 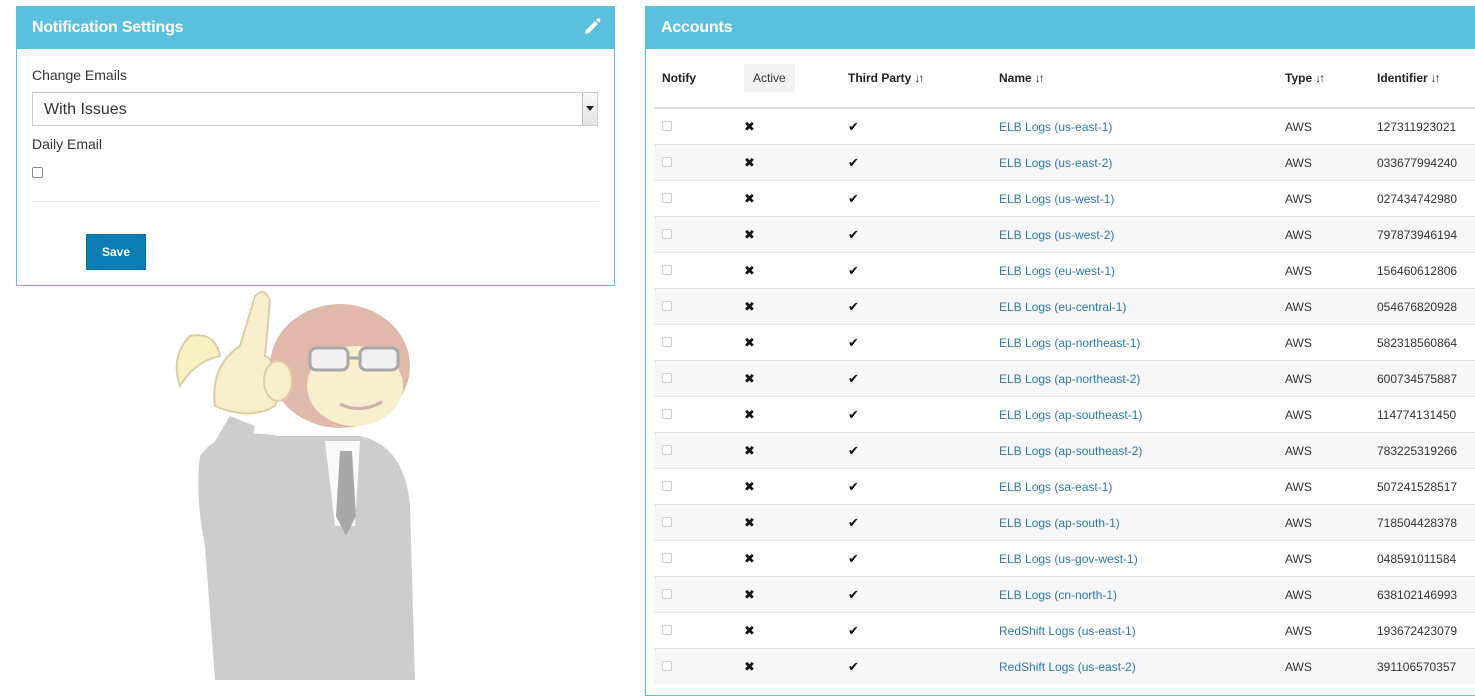 I want to click on account-name-link: RedShift Logs (us-east-2), so click(x=1134, y=666).